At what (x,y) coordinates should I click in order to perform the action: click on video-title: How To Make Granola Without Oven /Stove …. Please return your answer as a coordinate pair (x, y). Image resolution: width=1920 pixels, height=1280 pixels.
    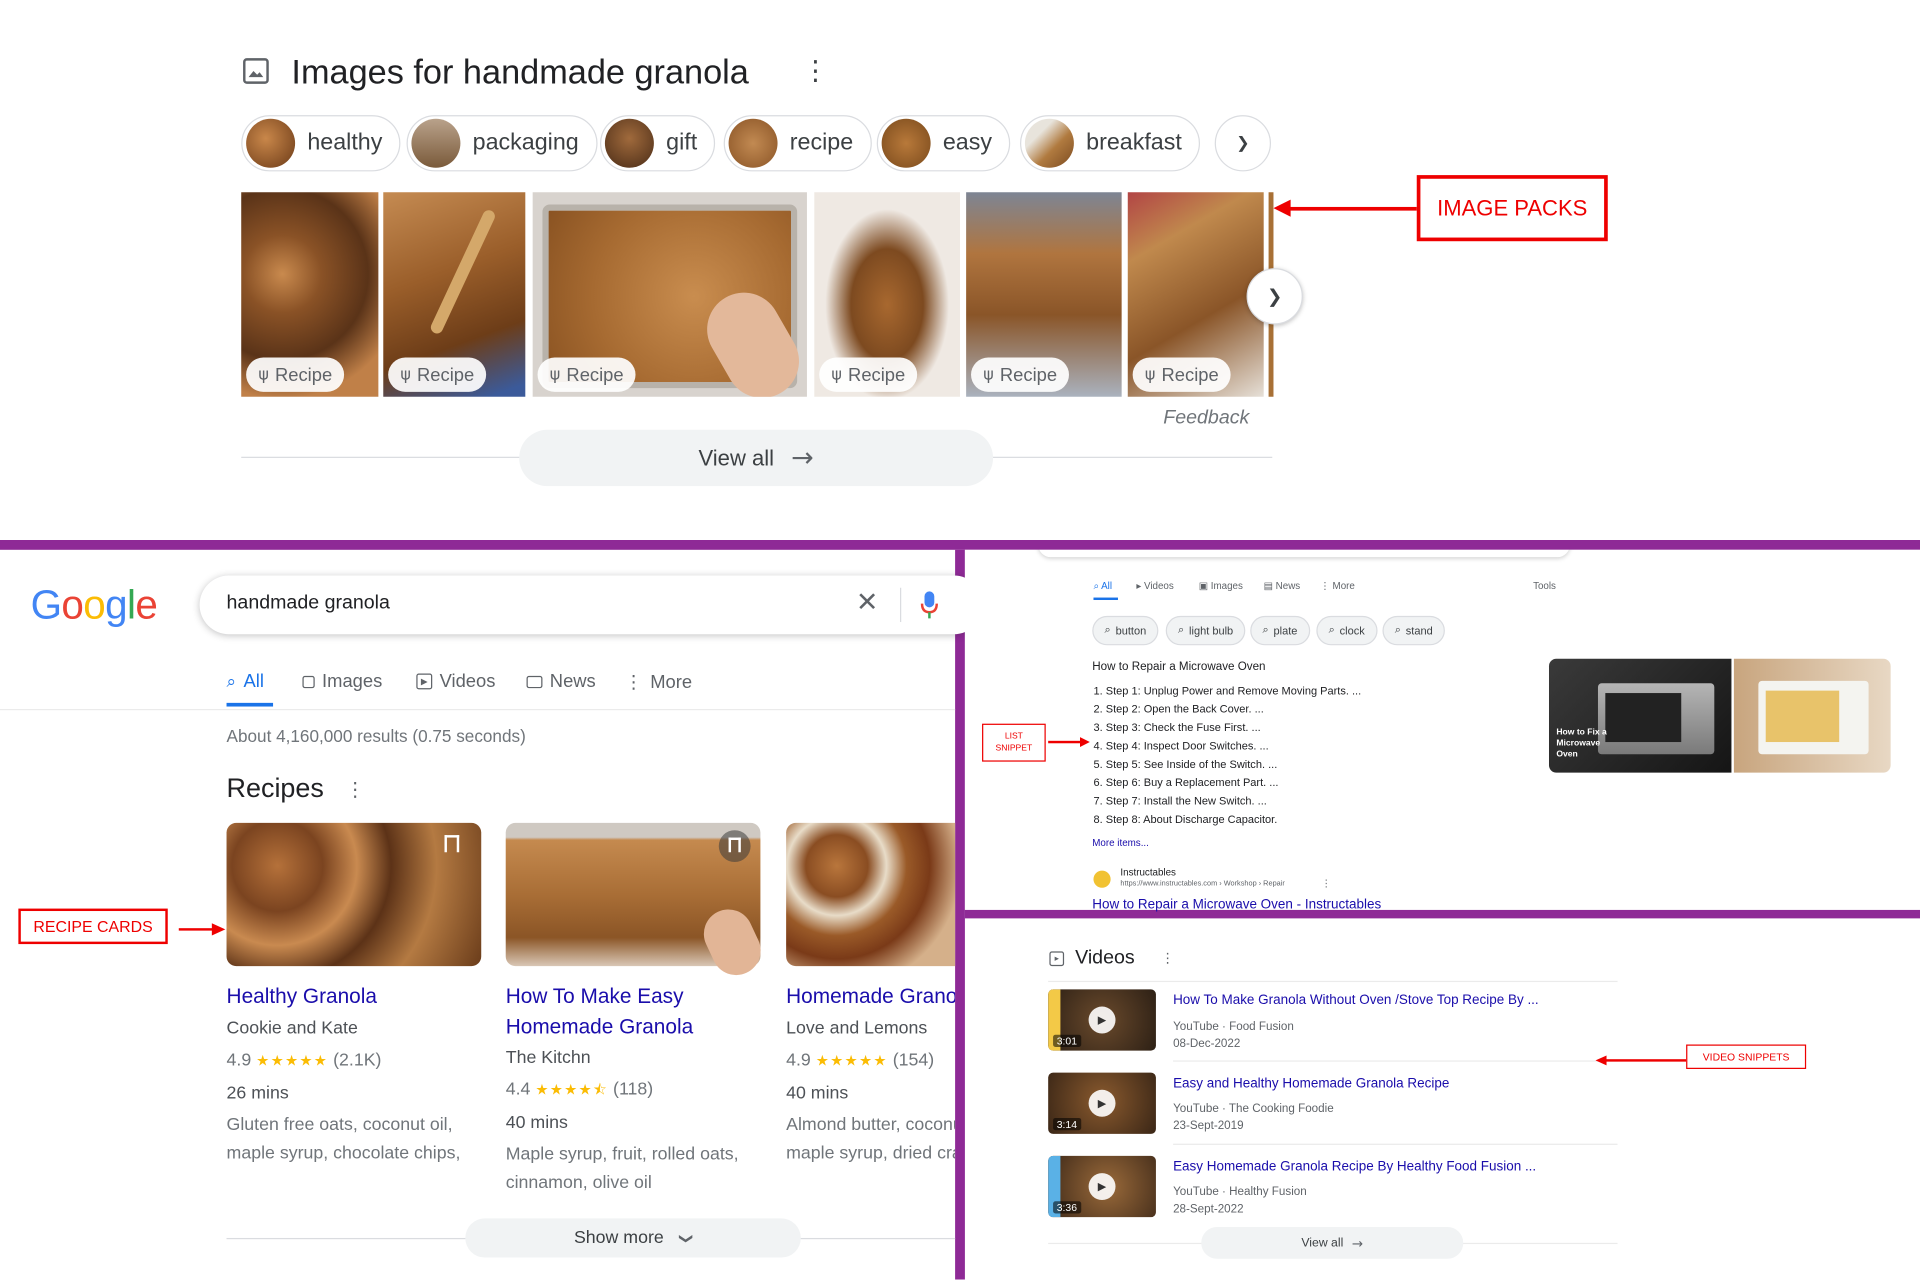
    Looking at the image, I should click on (1356, 1000).